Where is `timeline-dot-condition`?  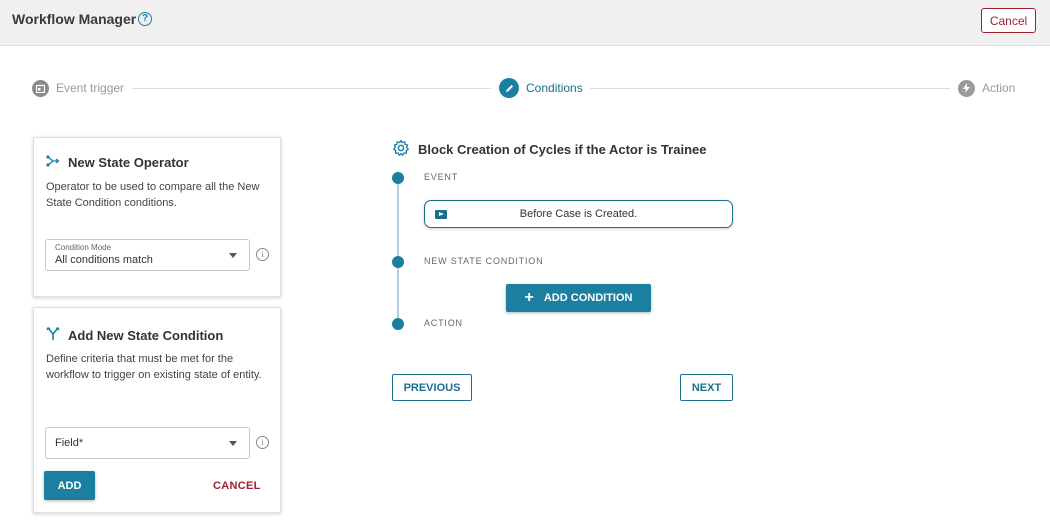 timeline-dot-condition is located at coordinates (398, 262).